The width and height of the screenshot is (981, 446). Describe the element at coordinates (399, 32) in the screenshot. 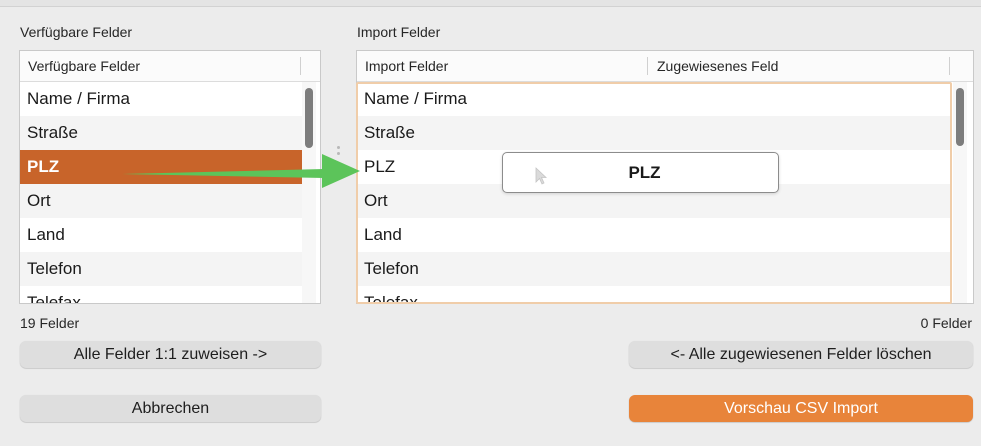

I see `import-fields-label: Import Felder` at that location.